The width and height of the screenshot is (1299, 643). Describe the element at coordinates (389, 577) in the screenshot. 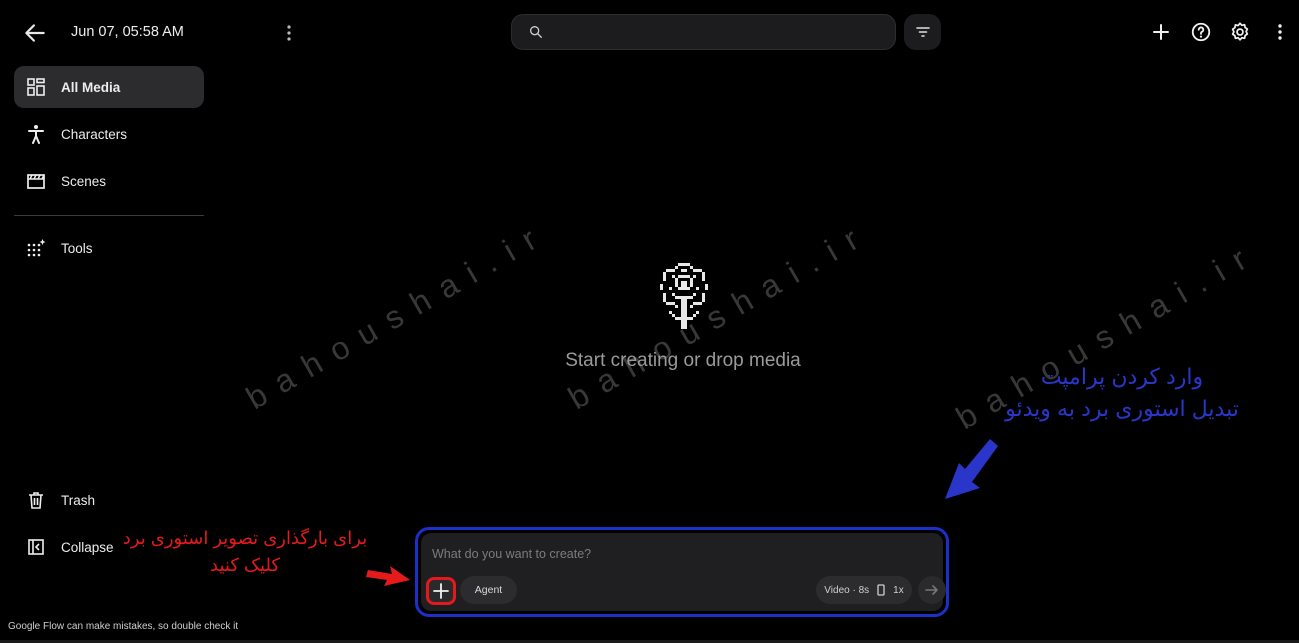

I see `red-arrow` at that location.